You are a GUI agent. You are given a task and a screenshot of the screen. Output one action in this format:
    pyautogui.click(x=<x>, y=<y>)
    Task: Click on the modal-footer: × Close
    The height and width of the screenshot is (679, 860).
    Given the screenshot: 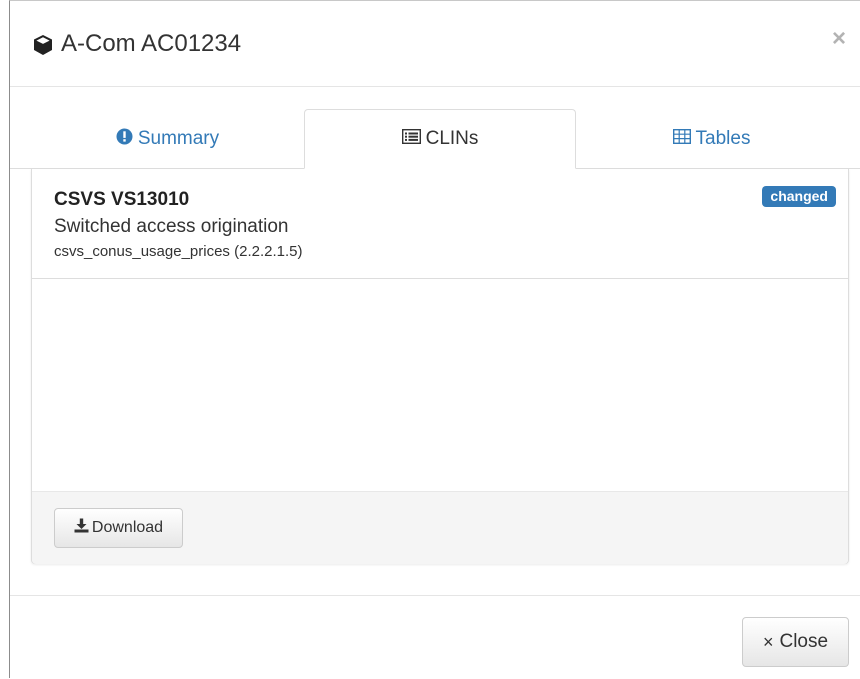 What is the action you would take?
    pyautogui.click(x=435, y=637)
    